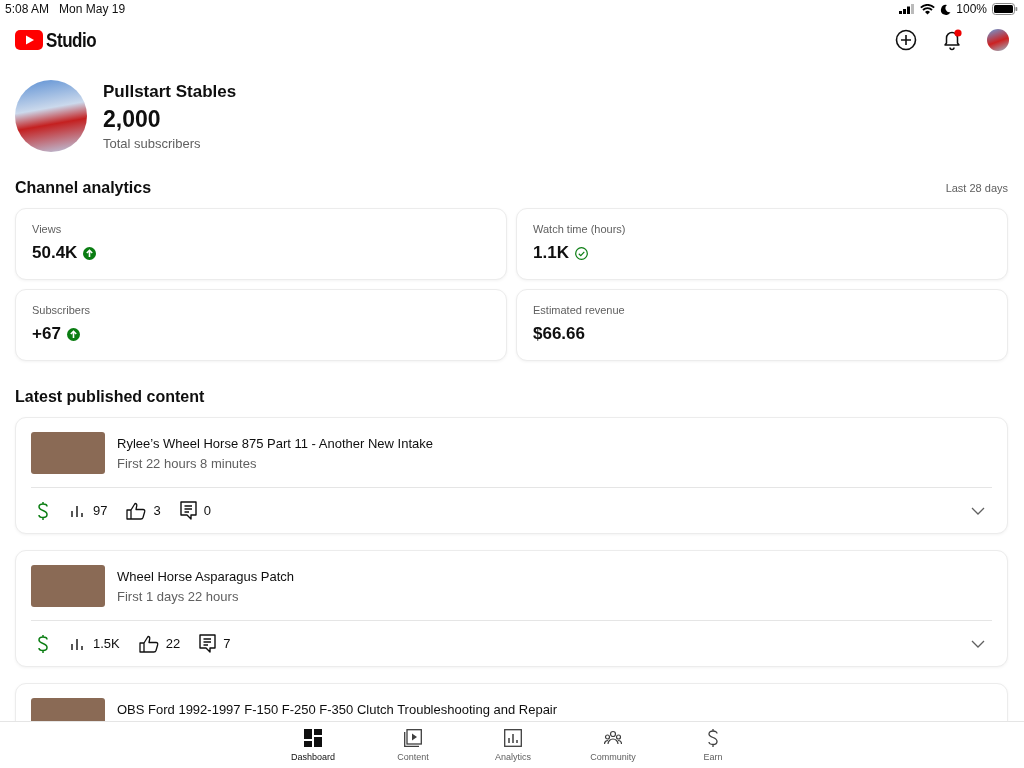 This screenshot has height=768, width=1024. I want to click on play-logo-icon, so click(29, 40).